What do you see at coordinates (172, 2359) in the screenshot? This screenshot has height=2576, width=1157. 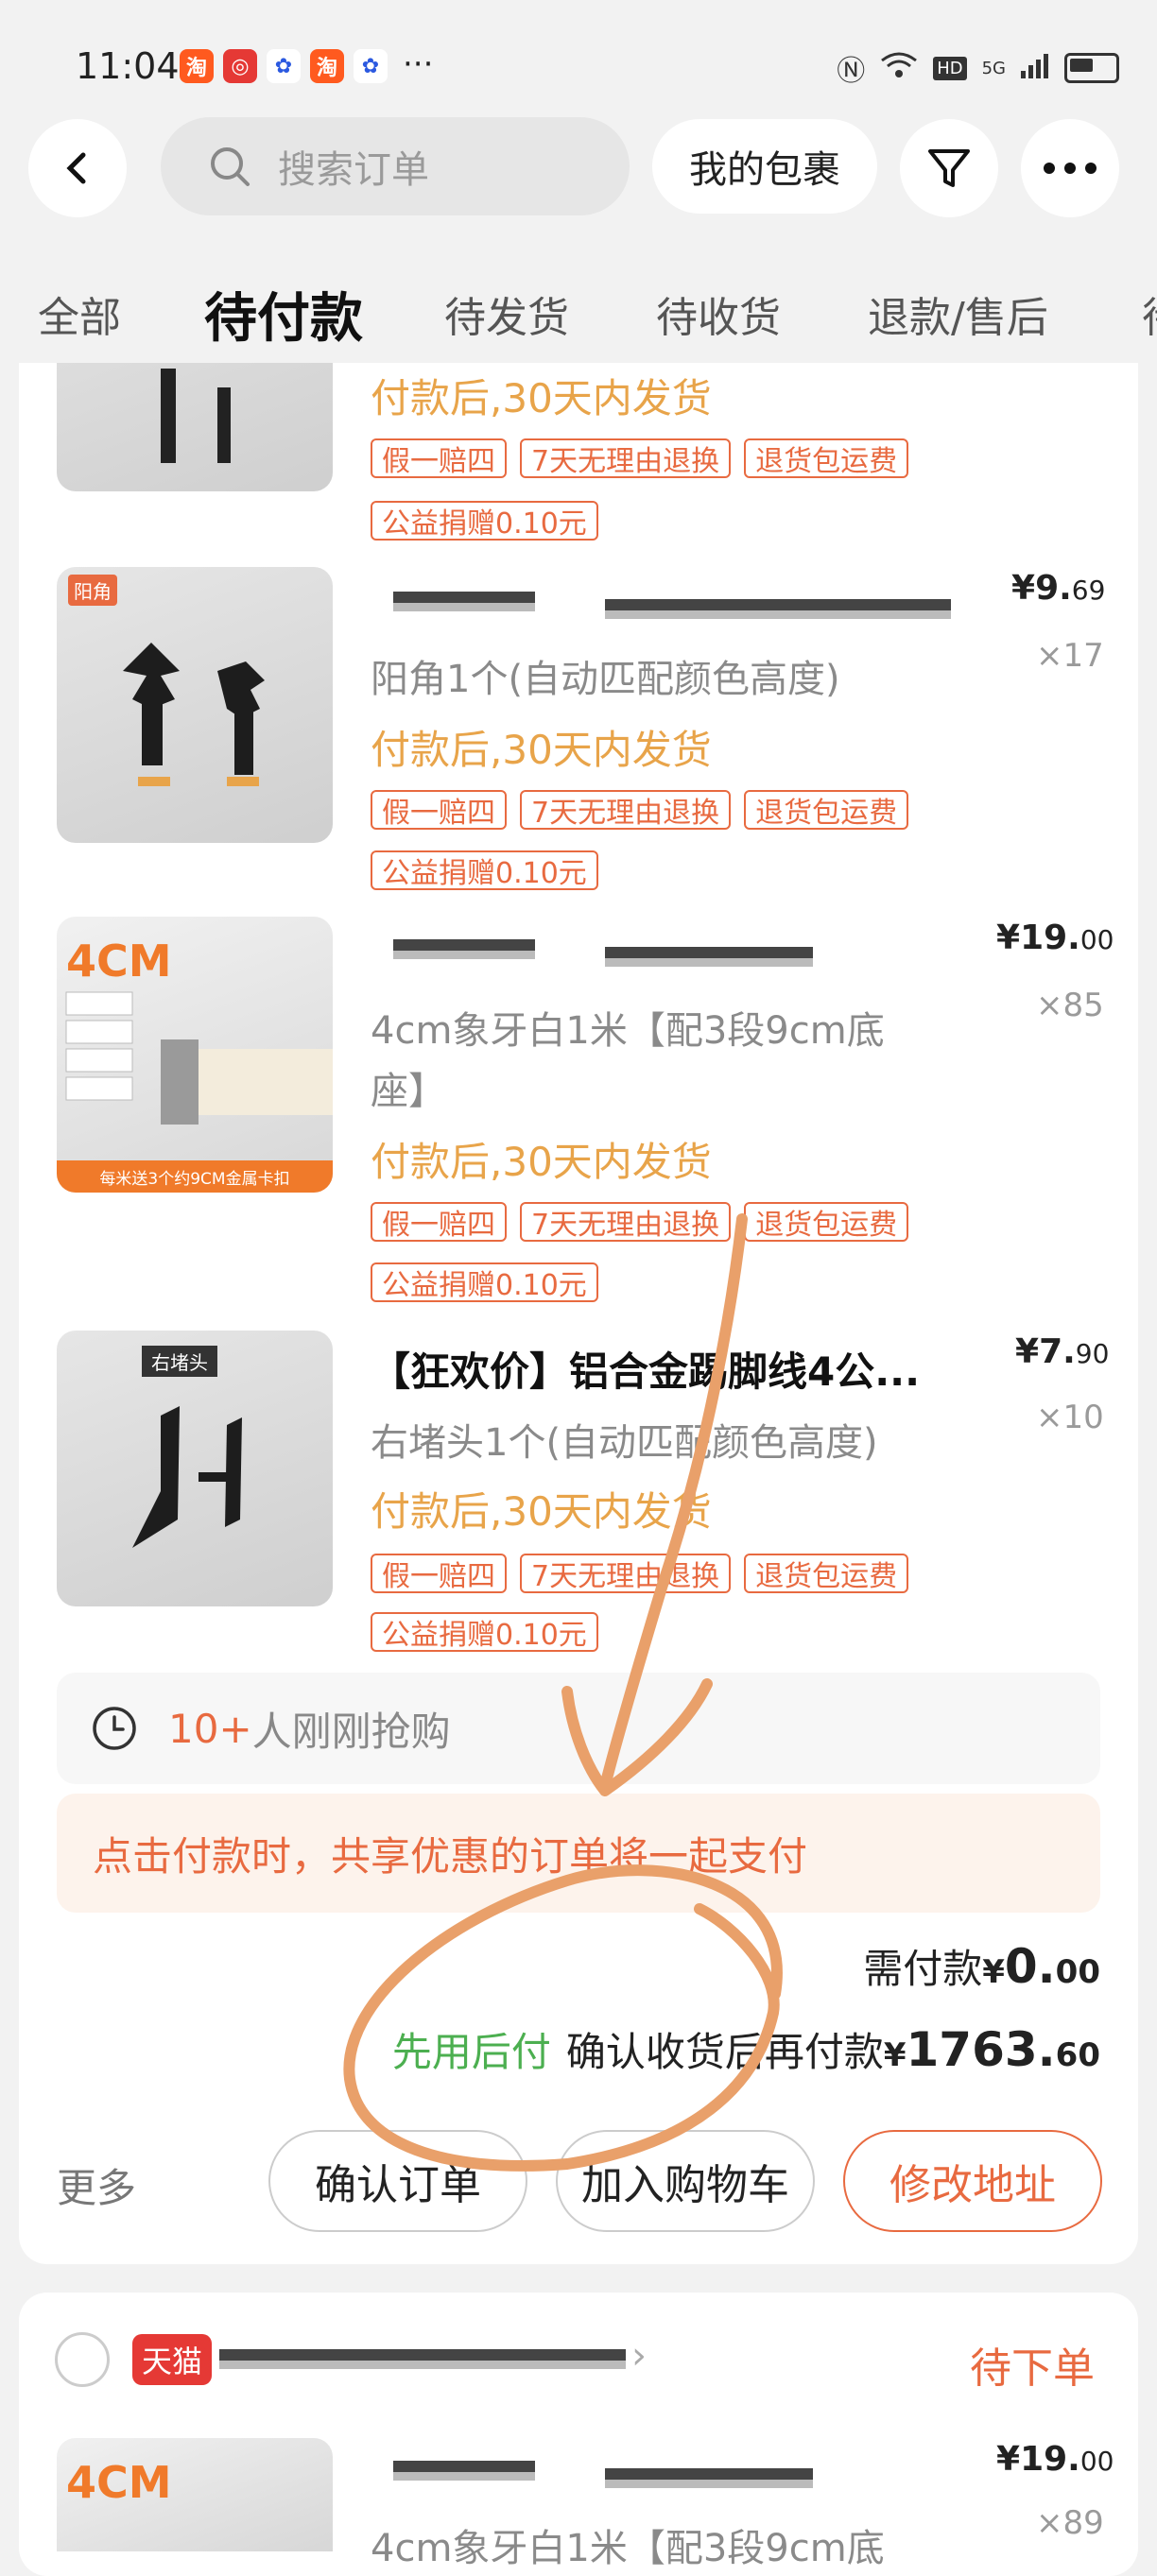 I see `tmall-badge: 天猫` at bounding box center [172, 2359].